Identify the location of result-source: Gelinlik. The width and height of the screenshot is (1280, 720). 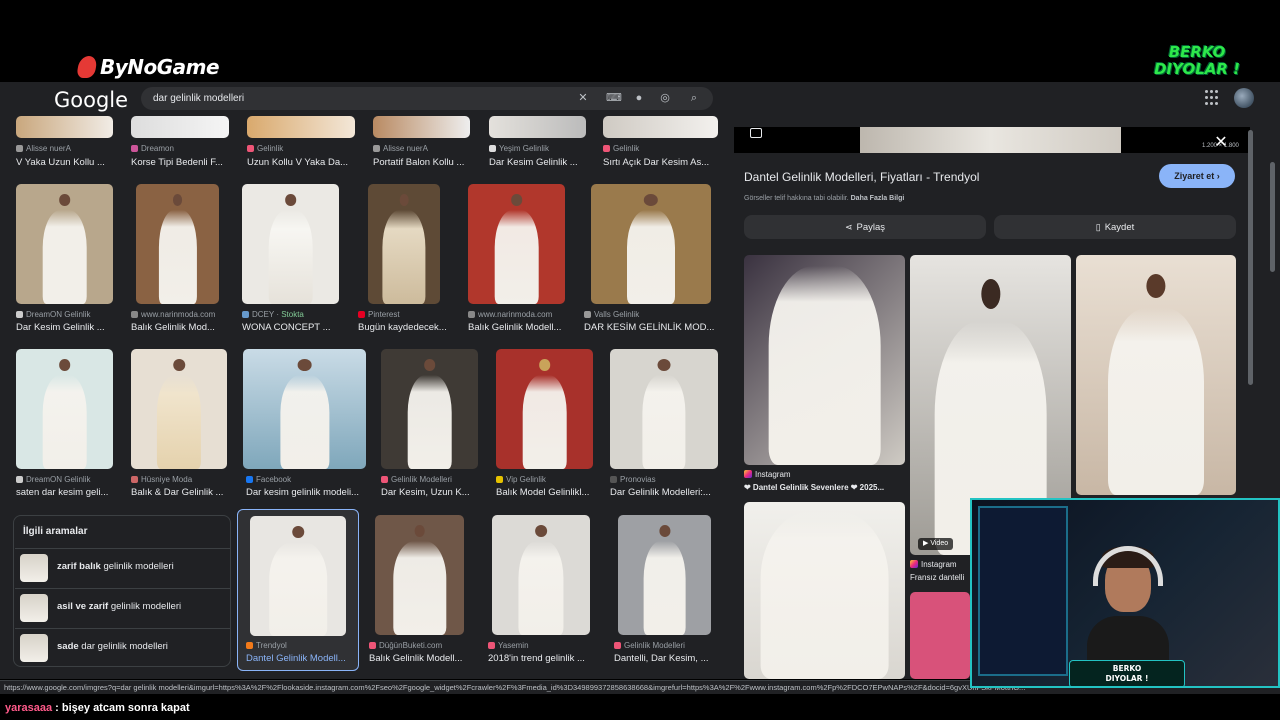
(302, 148).